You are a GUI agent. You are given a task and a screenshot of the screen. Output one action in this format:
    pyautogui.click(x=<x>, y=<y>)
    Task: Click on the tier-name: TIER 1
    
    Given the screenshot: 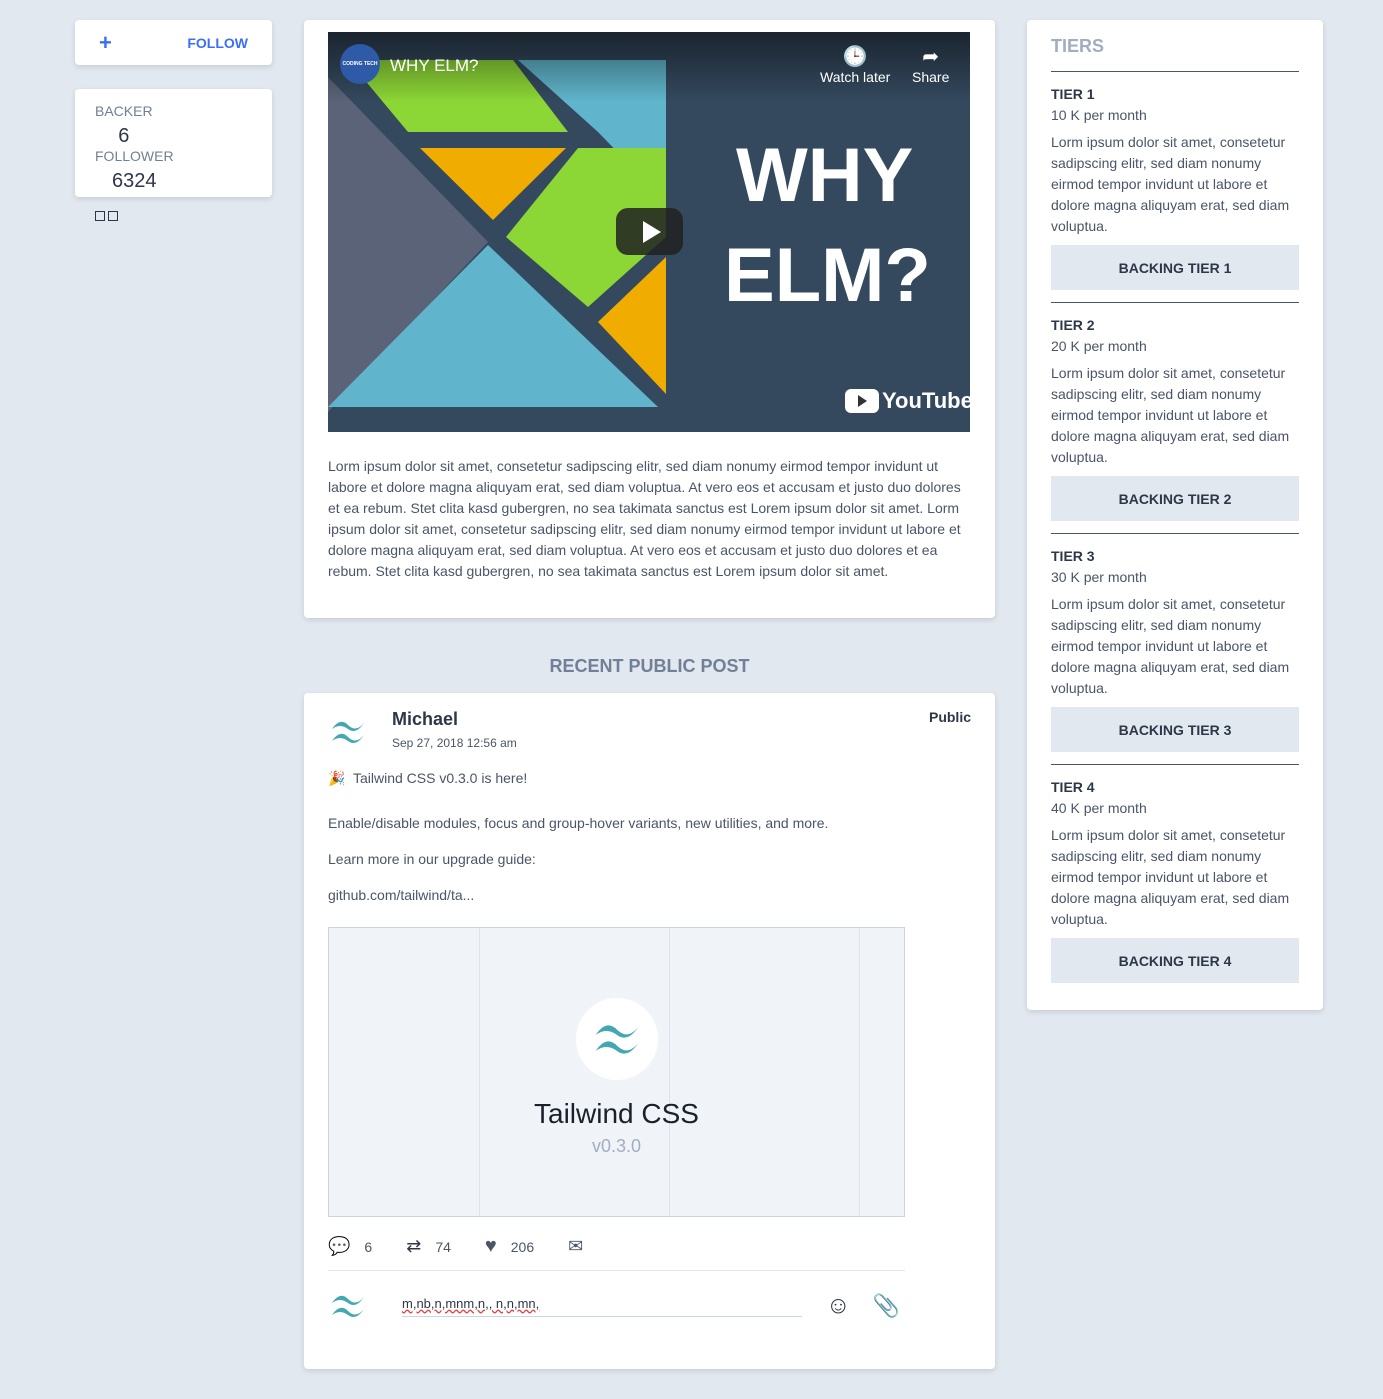 What is the action you would take?
    pyautogui.click(x=1073, y=94)
    